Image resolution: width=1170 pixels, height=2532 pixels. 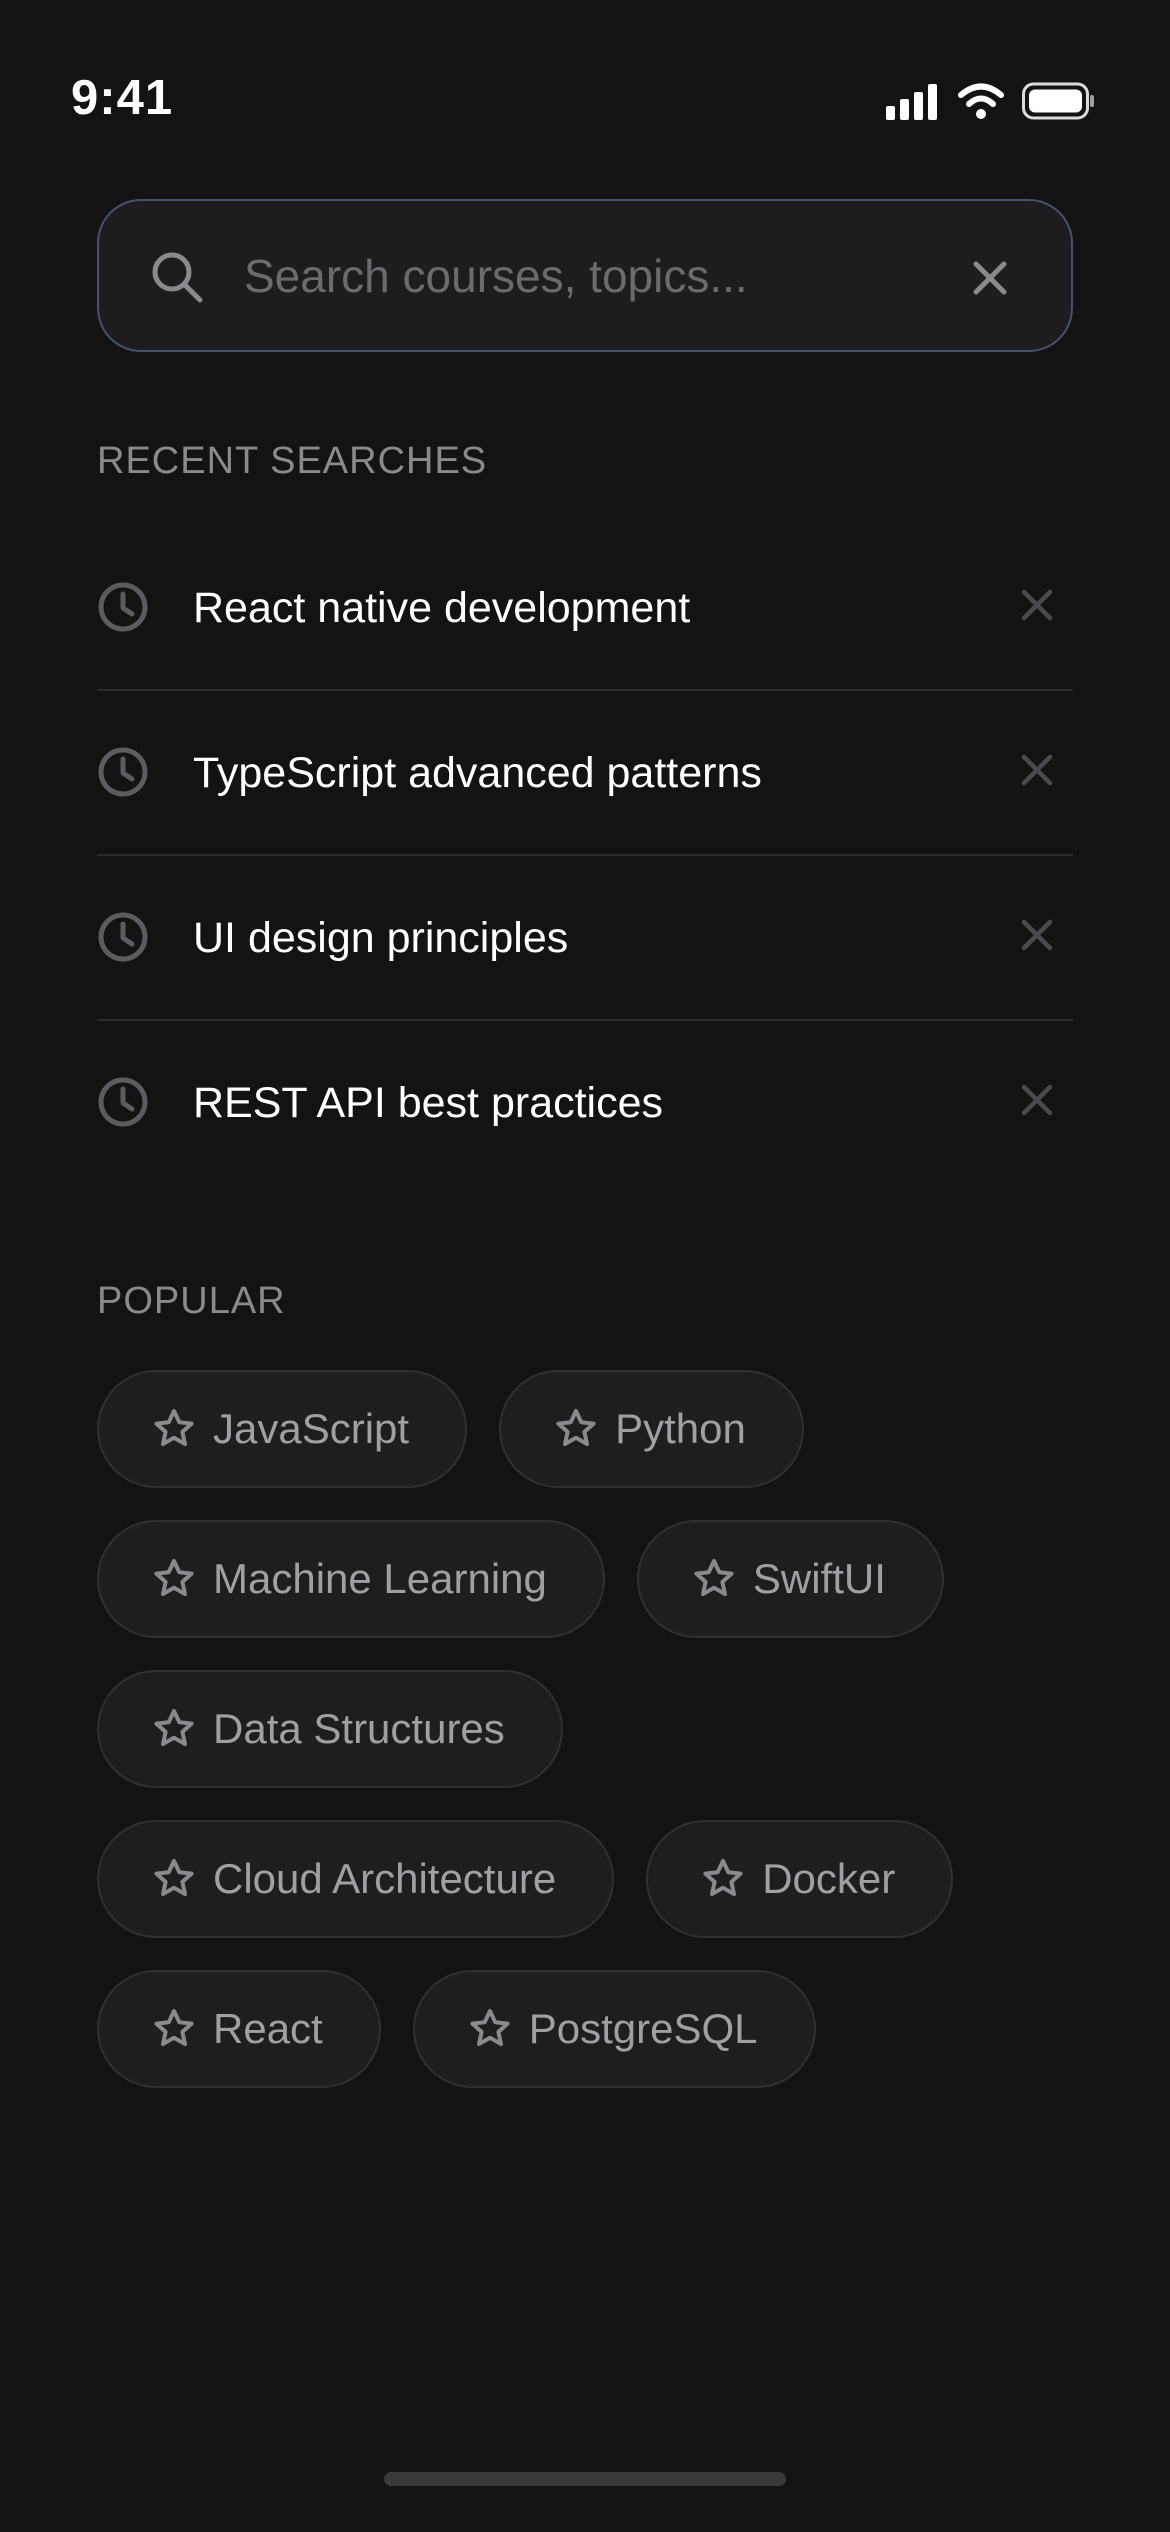 What do you see at coordinates (268, 2028) in the screenshot?
I see `popular-tag-label: React` at bounding box center [268, 2028].